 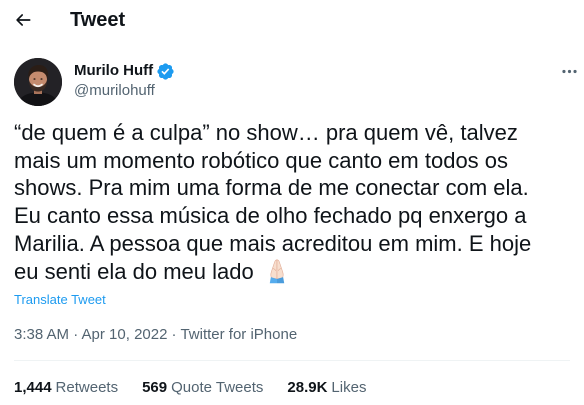 I want to click on more-dots-icon, so click(x=569, y=71).